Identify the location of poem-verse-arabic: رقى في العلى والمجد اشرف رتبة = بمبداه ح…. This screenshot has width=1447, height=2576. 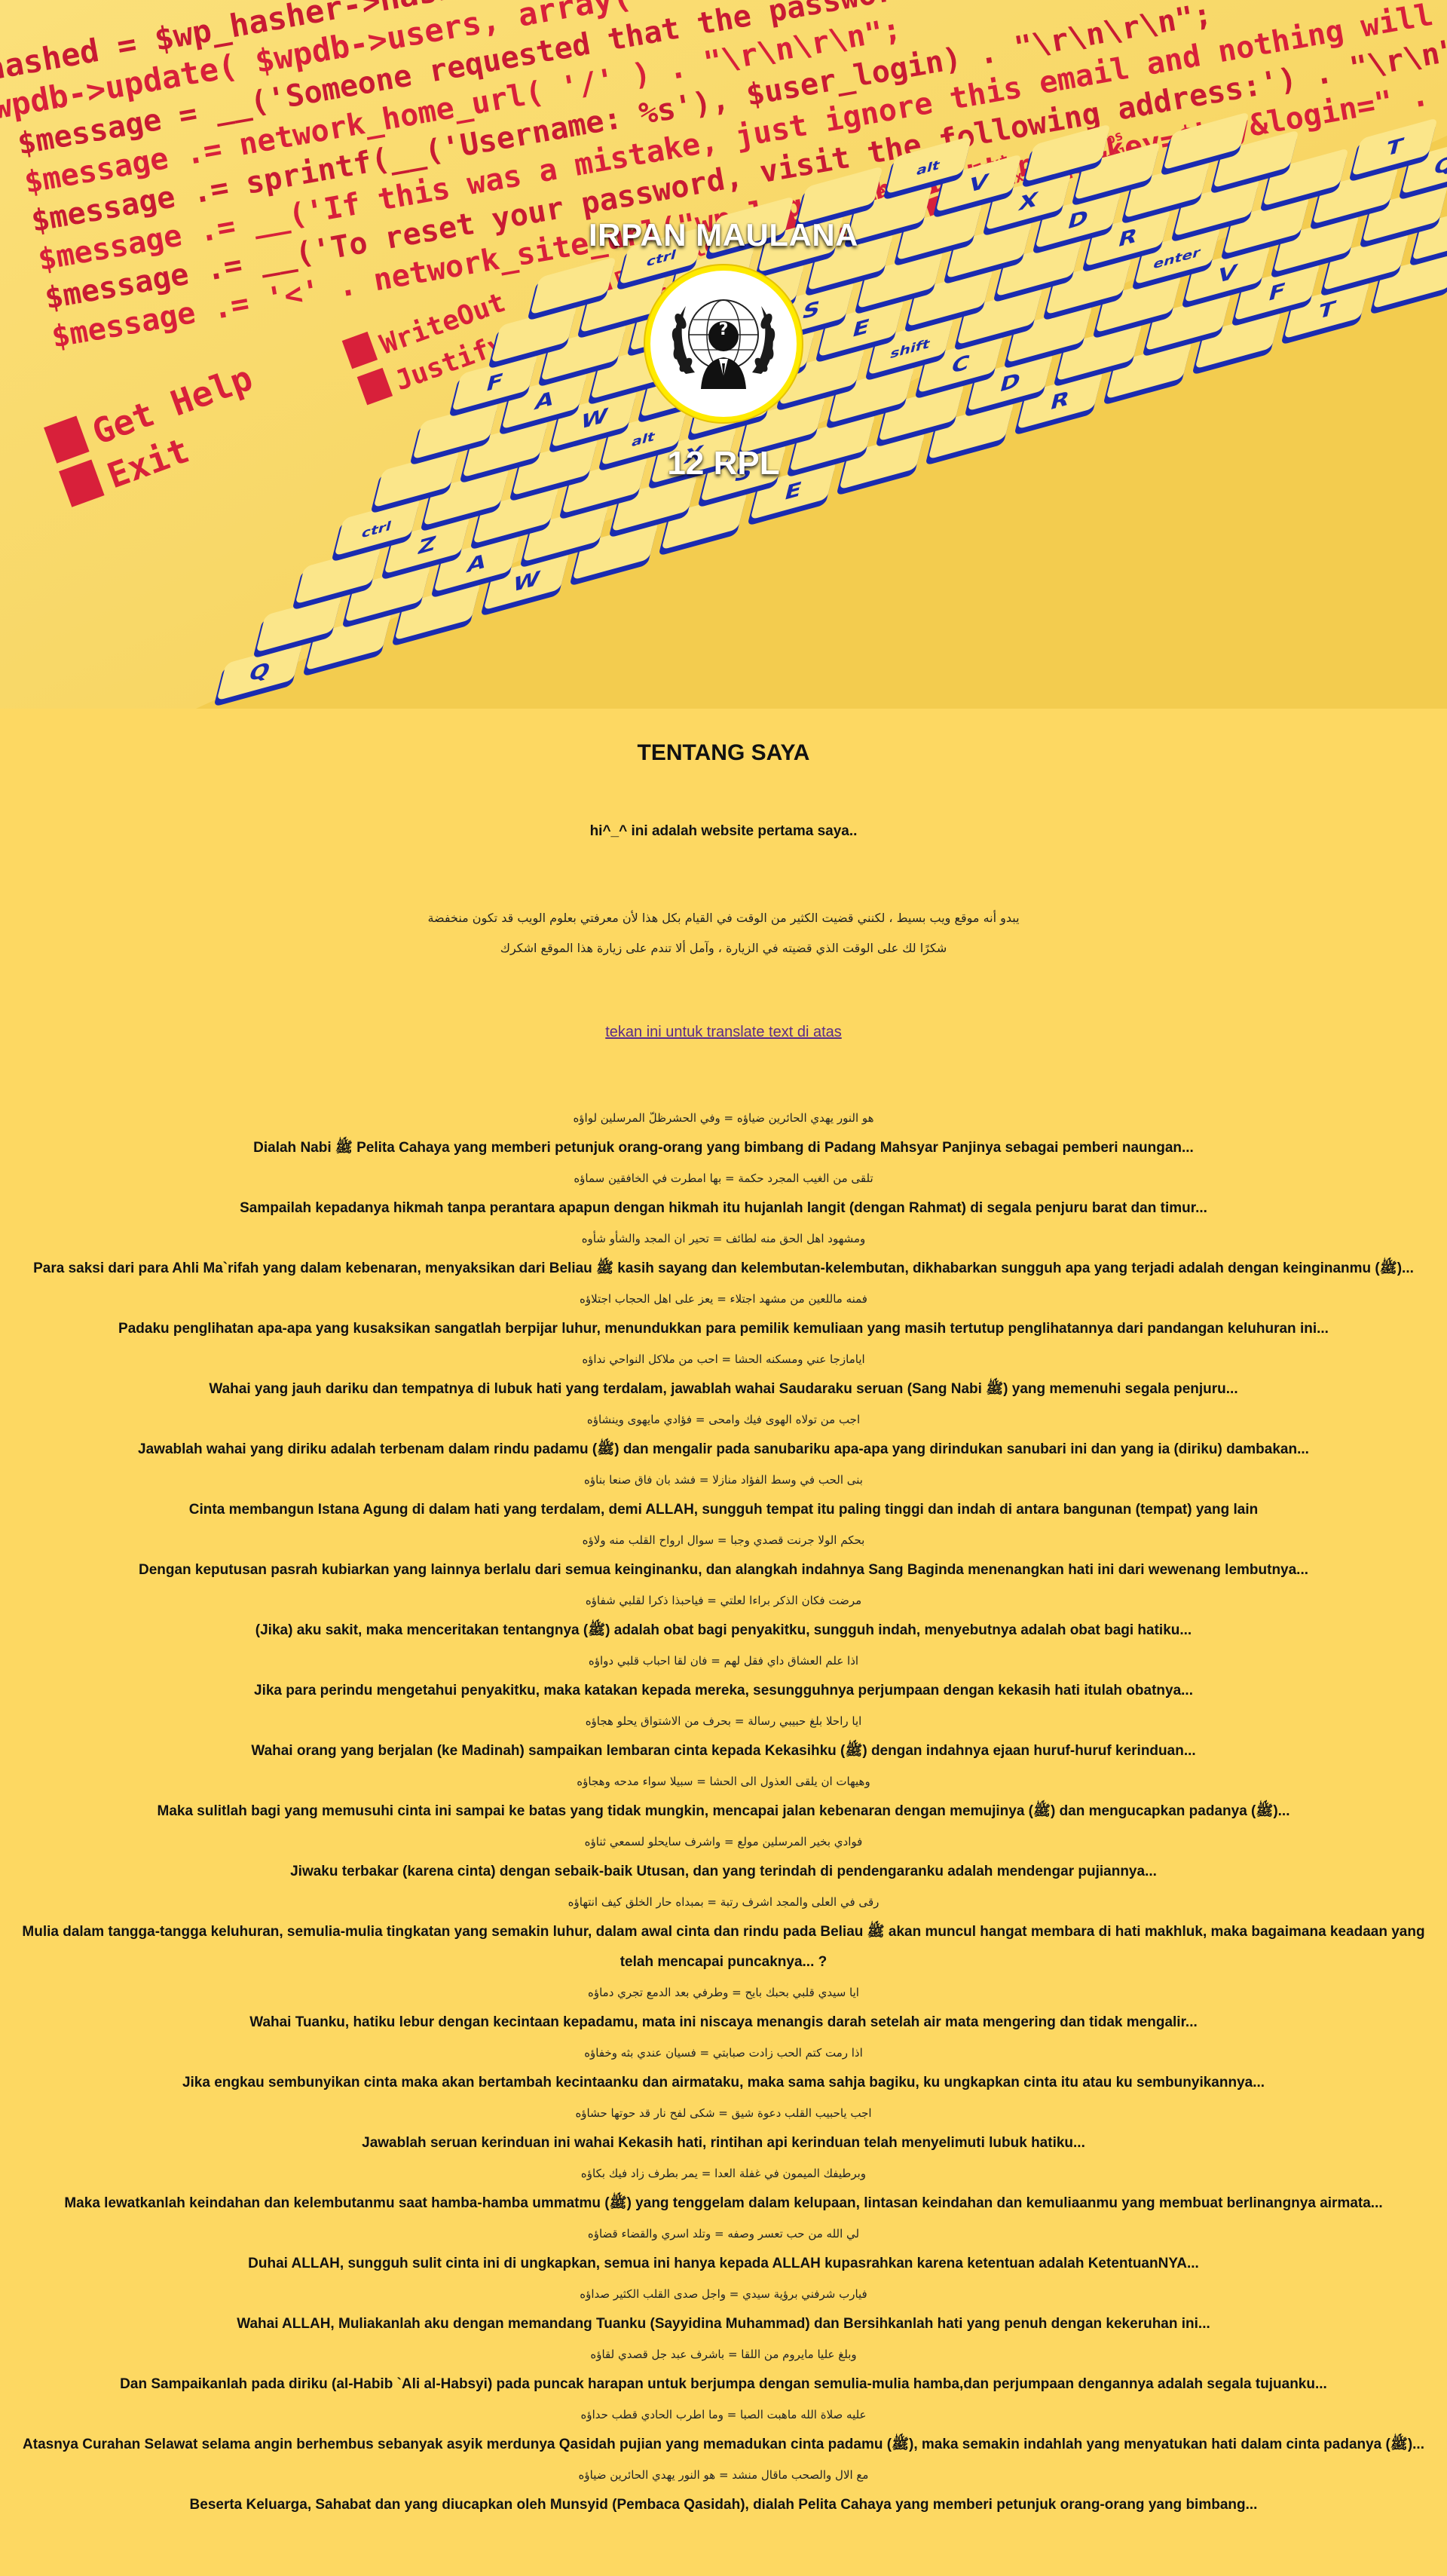
(723, 1902).